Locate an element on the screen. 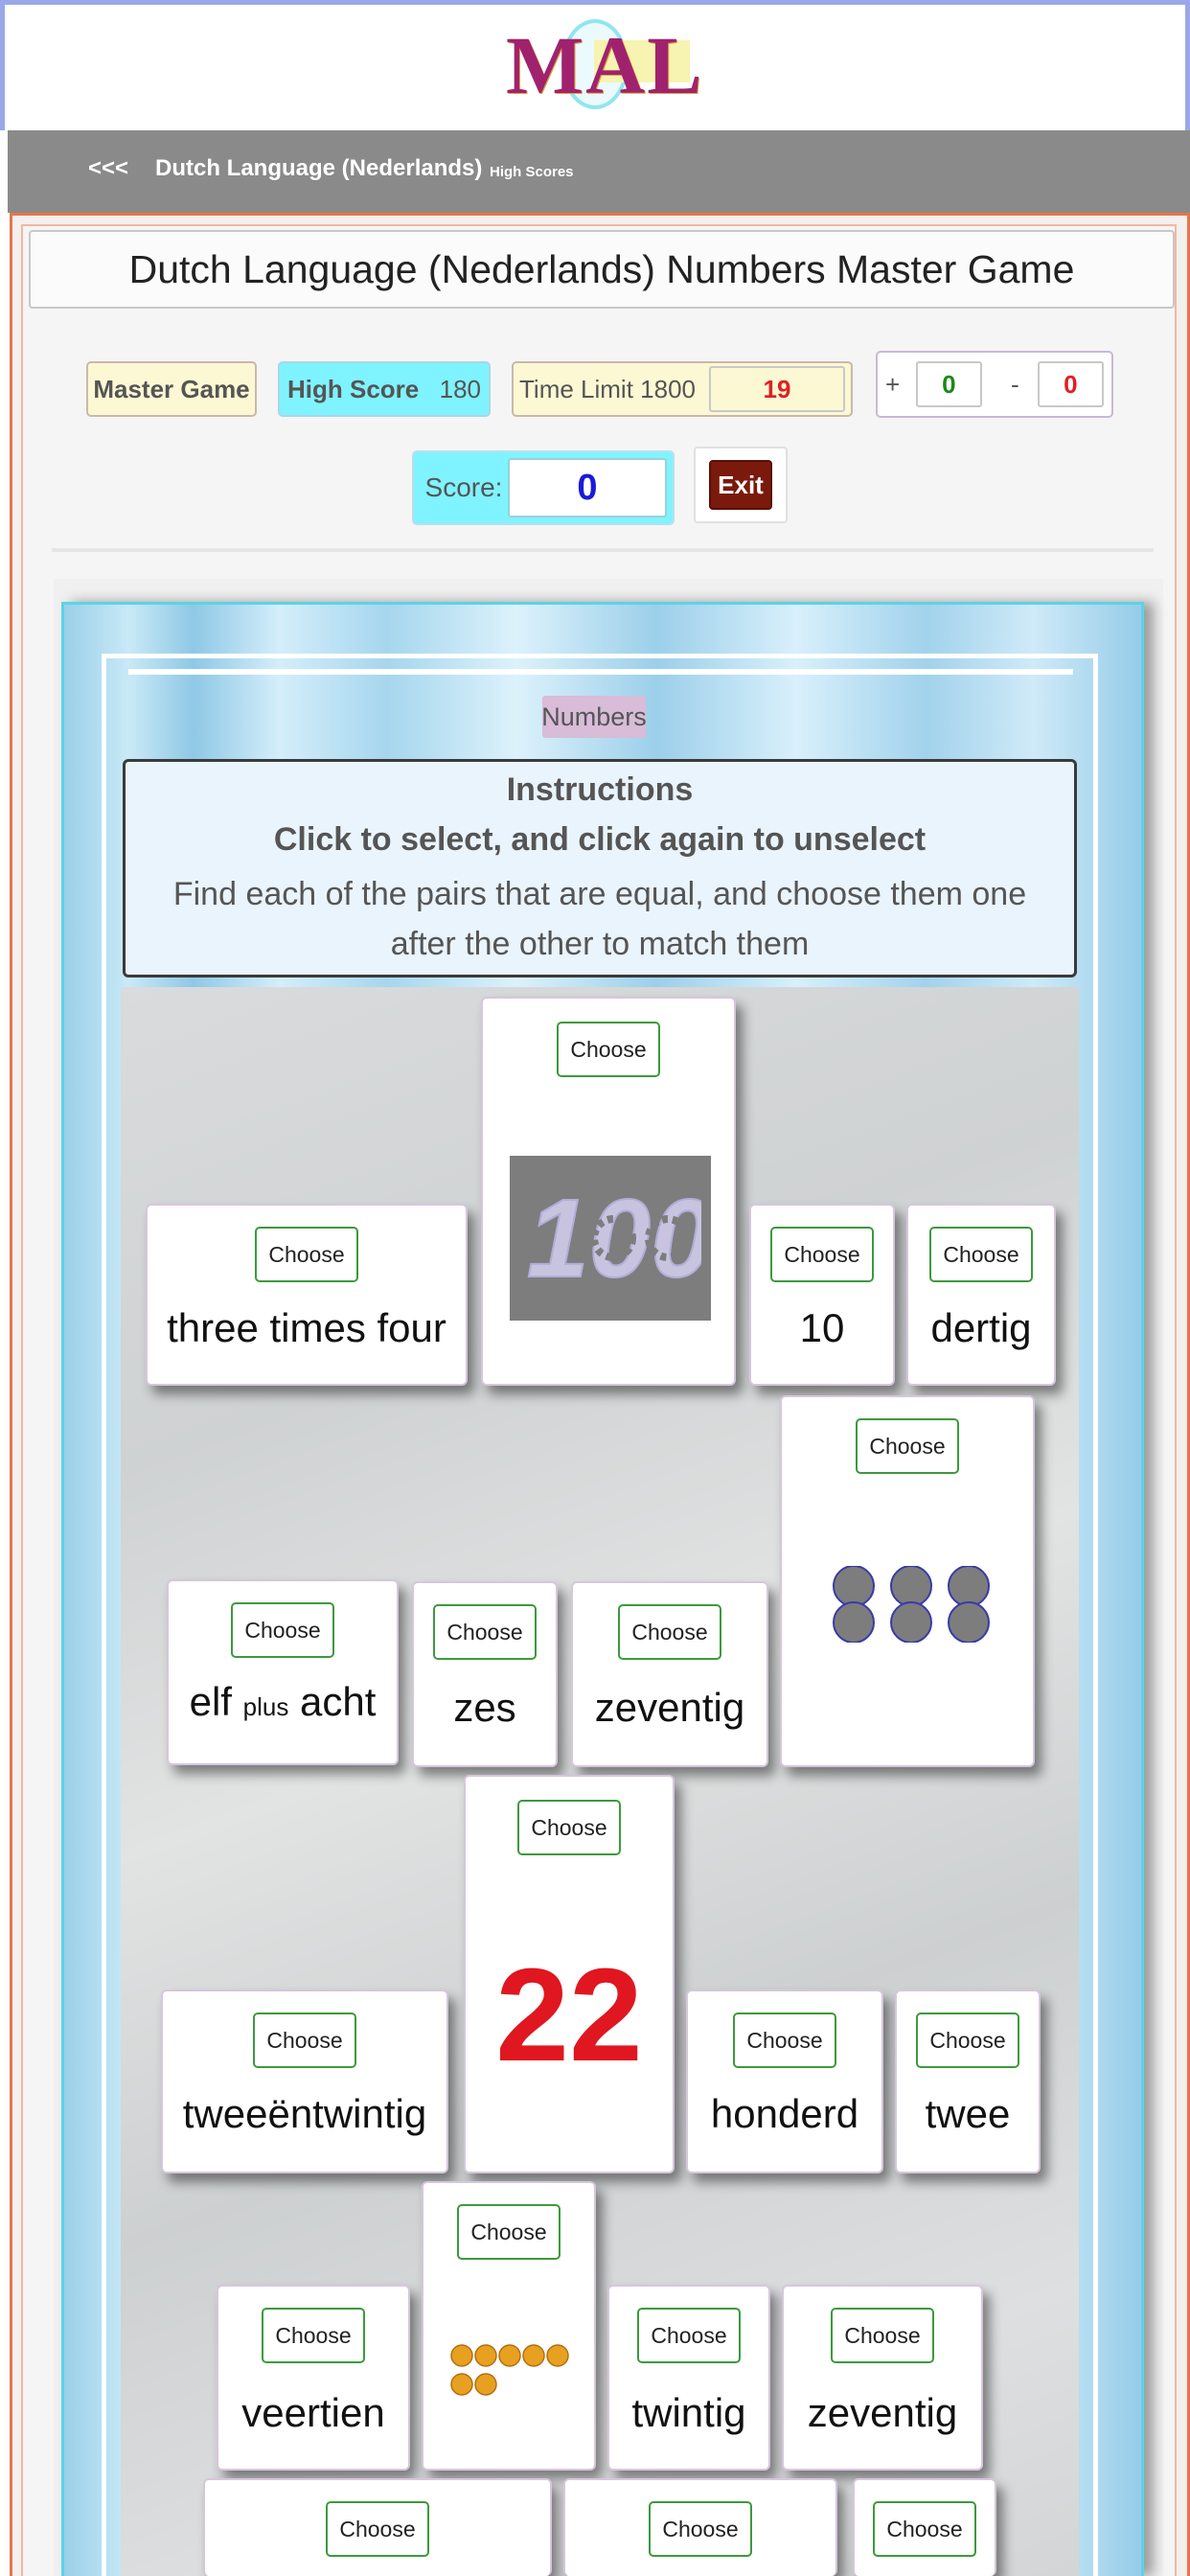  nav-back-link: <<< is located at coordinates (108, 170).